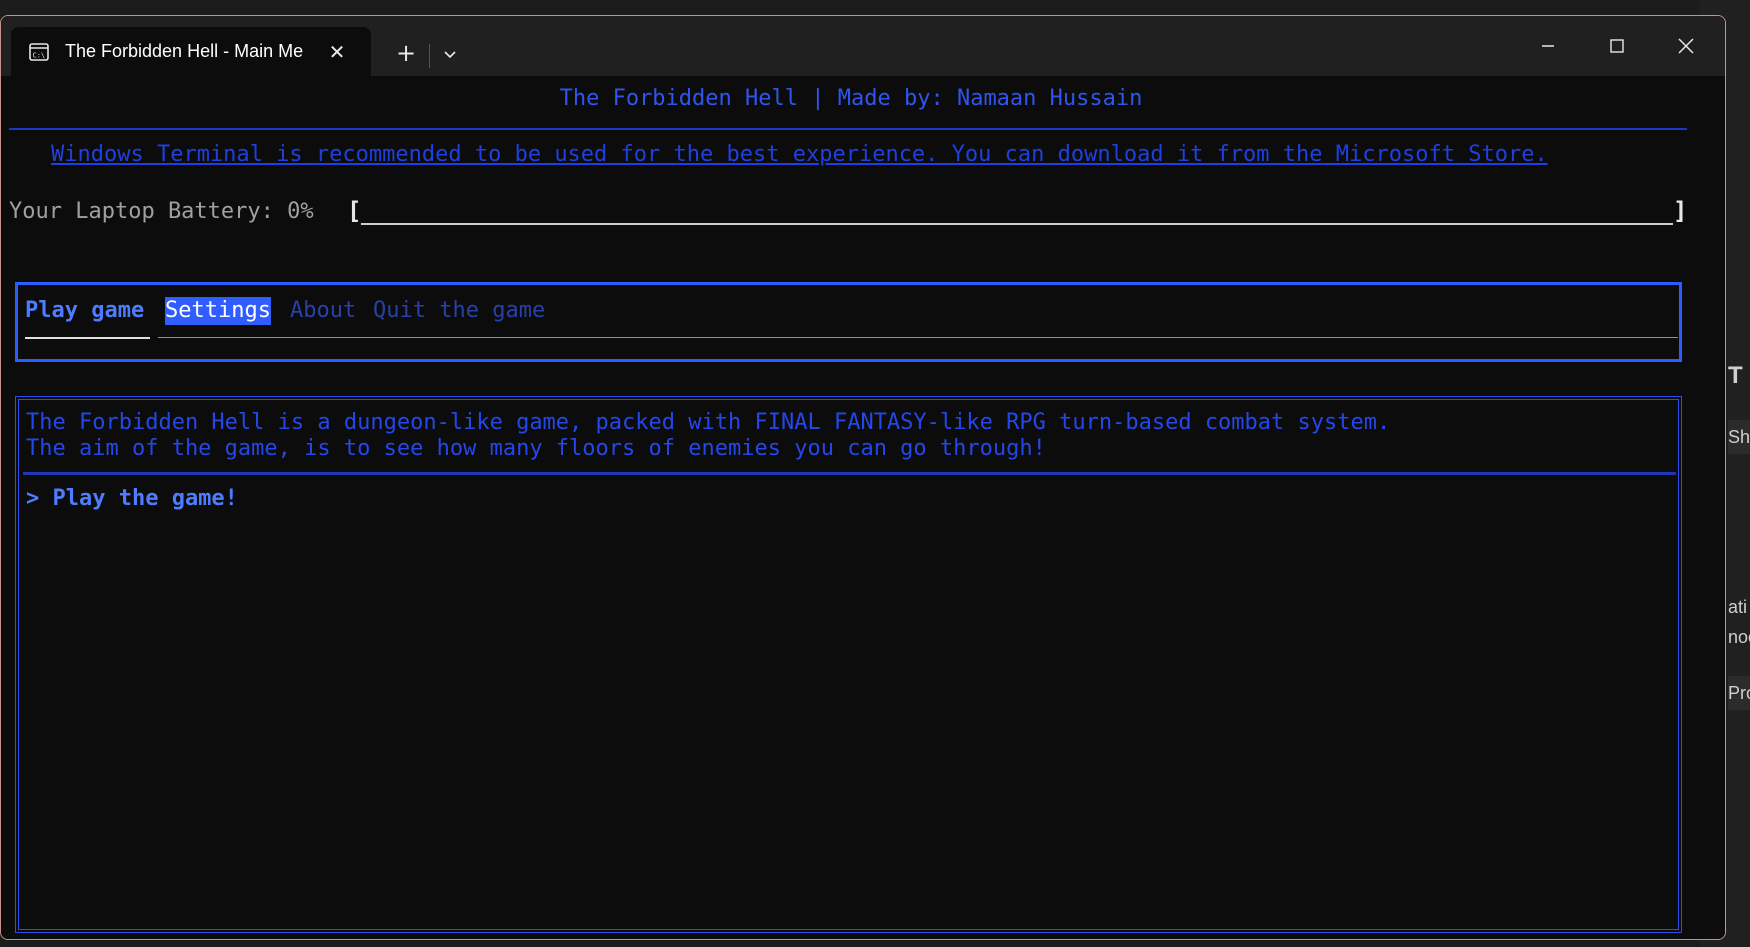 Image resolution: width=1750 pixels, height=947 pixels. I want to click on titlebar-divider, so click(429, 56).